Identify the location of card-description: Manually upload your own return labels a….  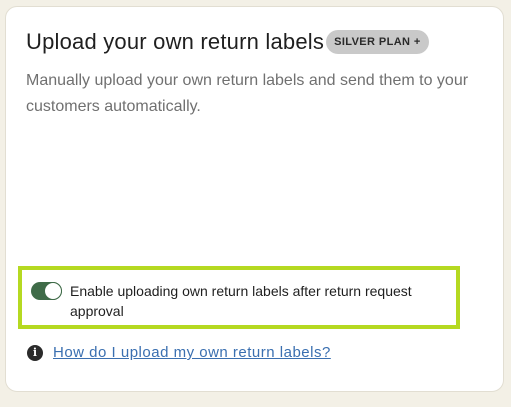
(247, 93).